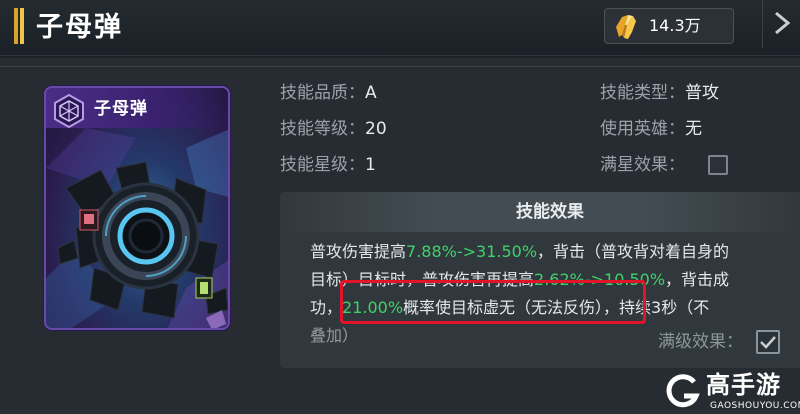 Image resolution: width=800 pixels, height=414 pixels. Describe the element at coordinates (400, 28) in the screenshot. I see `header-bar: 子母弹 14.3万` at that location.